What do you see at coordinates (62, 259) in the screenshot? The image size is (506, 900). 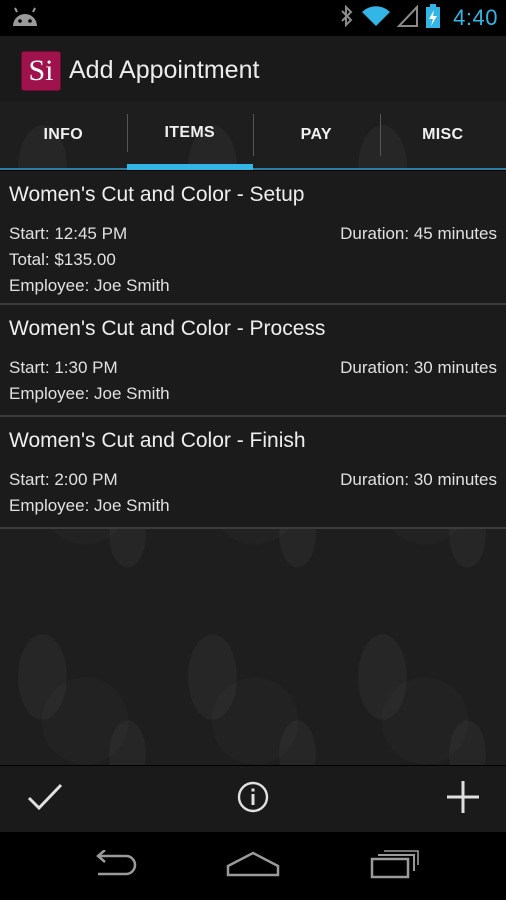 I see `item-total: Total: $135.00` at bounding box center [62, 259].